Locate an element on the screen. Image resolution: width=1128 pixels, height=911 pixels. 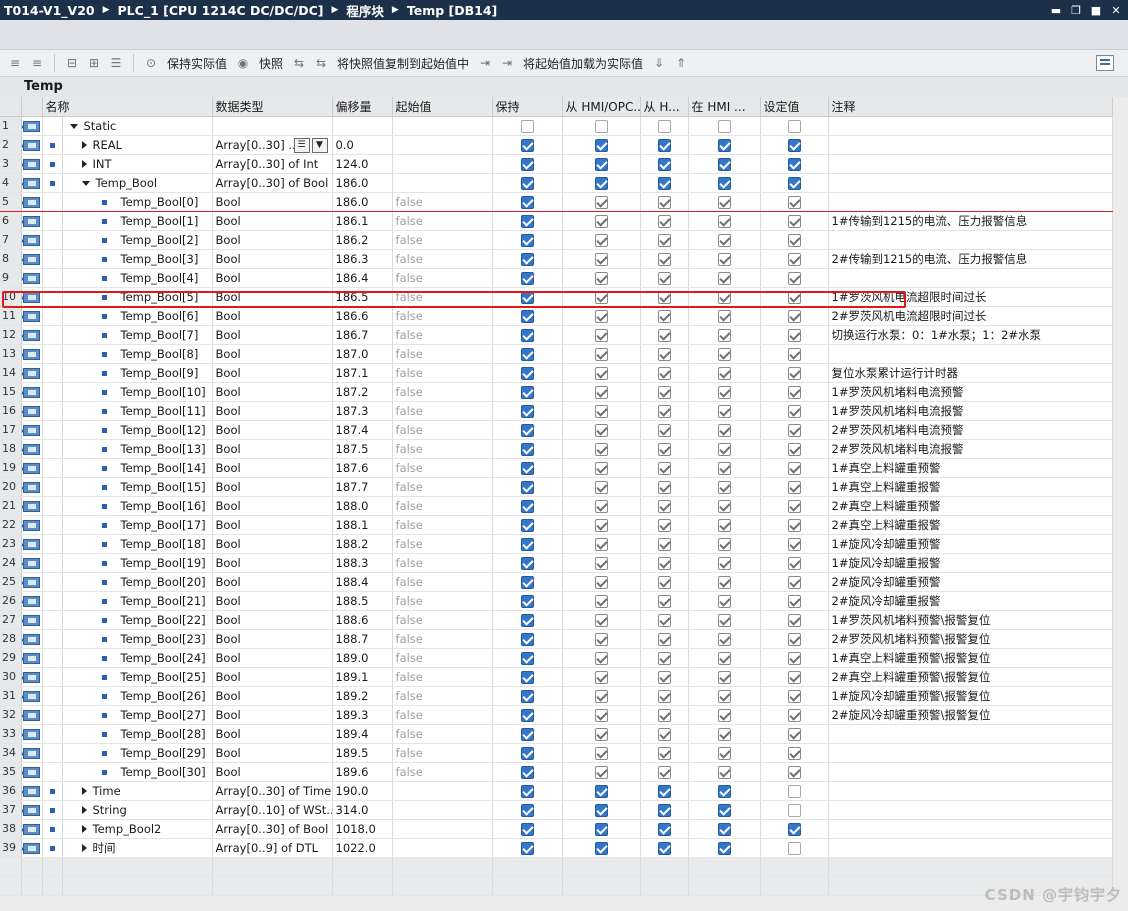
collapse-icon: ⊞ is located at coordinates (94, 63).